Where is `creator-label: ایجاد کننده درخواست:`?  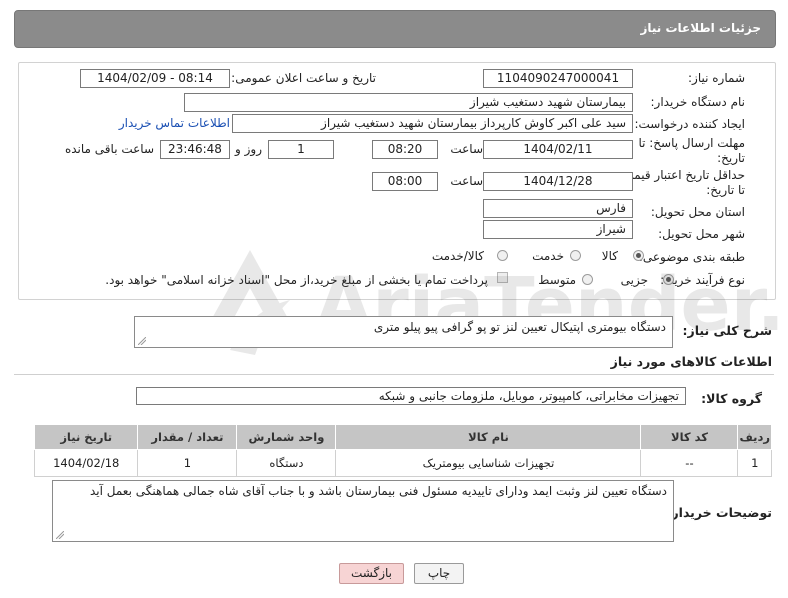 creator-label: ایجاد کننده درخواست: is located at coordinates (689, 124).